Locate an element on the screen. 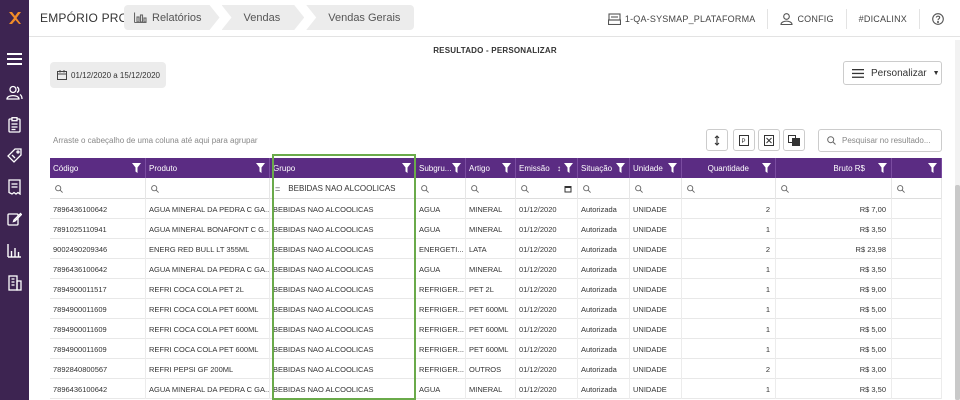  filter-cell-situacao is located at coordinates (604, 188).